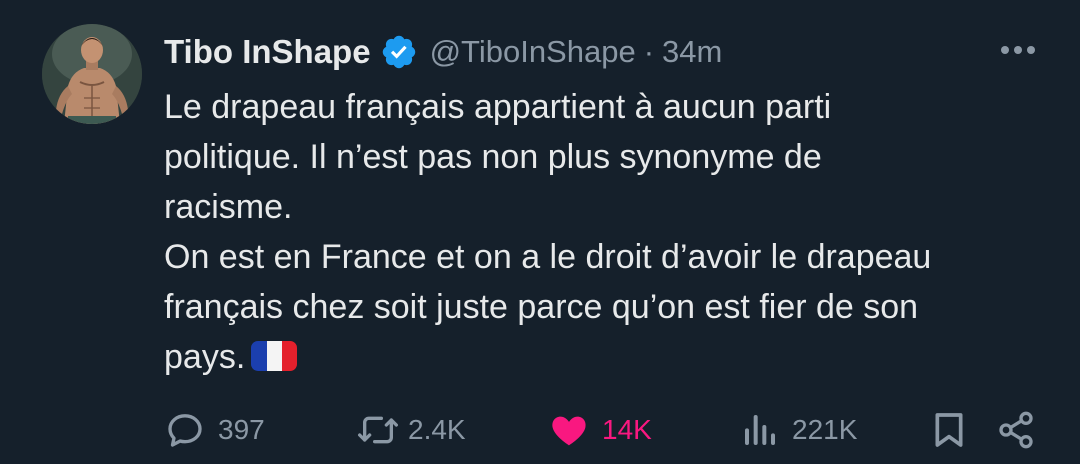  What do you see at coordinates (692, 52) in the screenshot?
I see `tweet-timestamp: 34m` at bounding box center [692, 52].